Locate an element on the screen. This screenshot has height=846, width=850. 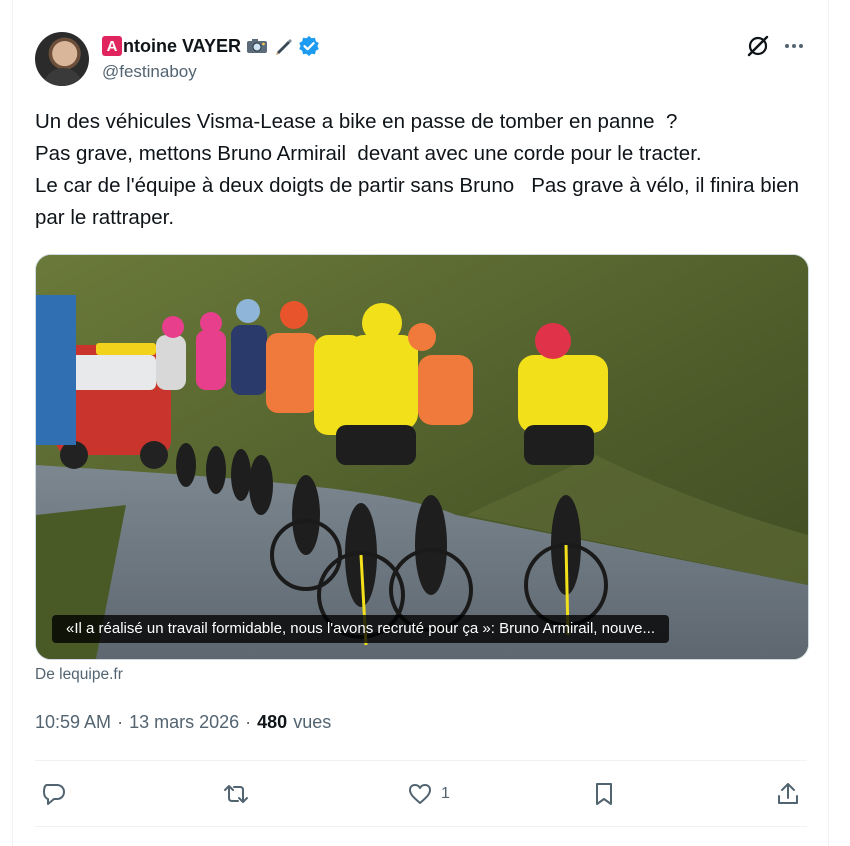
like-count: 1 is located at coordinates (445, 793).